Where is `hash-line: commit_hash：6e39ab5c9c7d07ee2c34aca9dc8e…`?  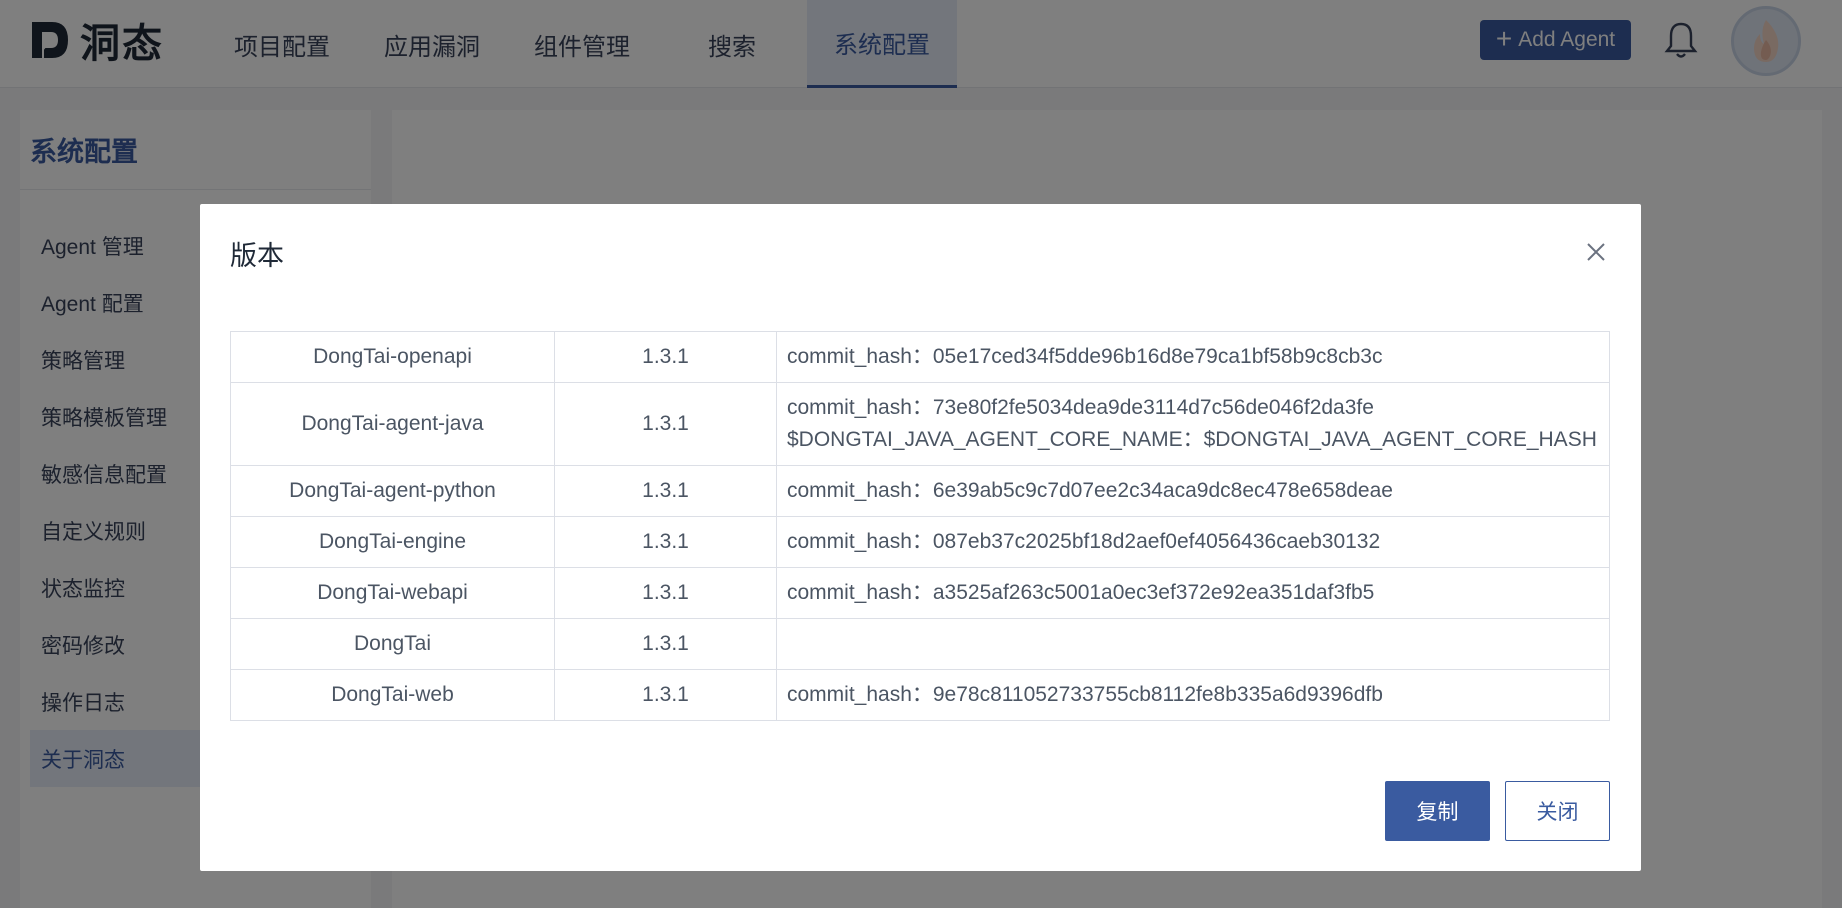
hash-line: commit_hash：6e39ab5c9c7d07ee2c34aca9dc8e… is located at coordinates (1090, 490).